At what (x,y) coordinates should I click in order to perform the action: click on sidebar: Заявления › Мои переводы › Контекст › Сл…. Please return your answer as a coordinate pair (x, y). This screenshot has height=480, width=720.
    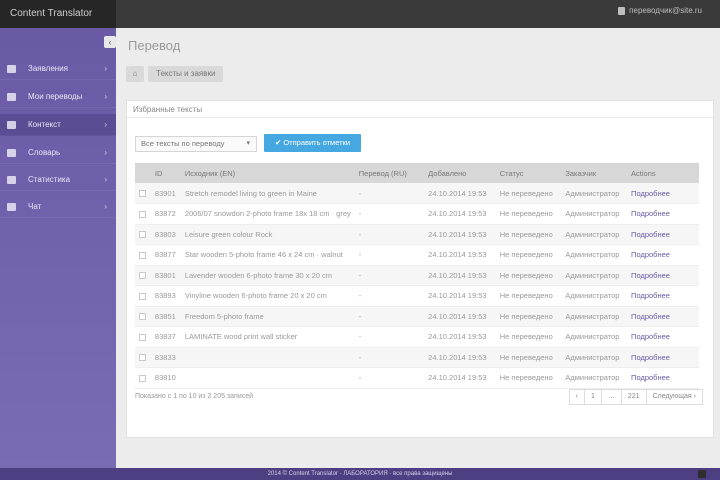
    Looking at the image, I should click on (58, 248).